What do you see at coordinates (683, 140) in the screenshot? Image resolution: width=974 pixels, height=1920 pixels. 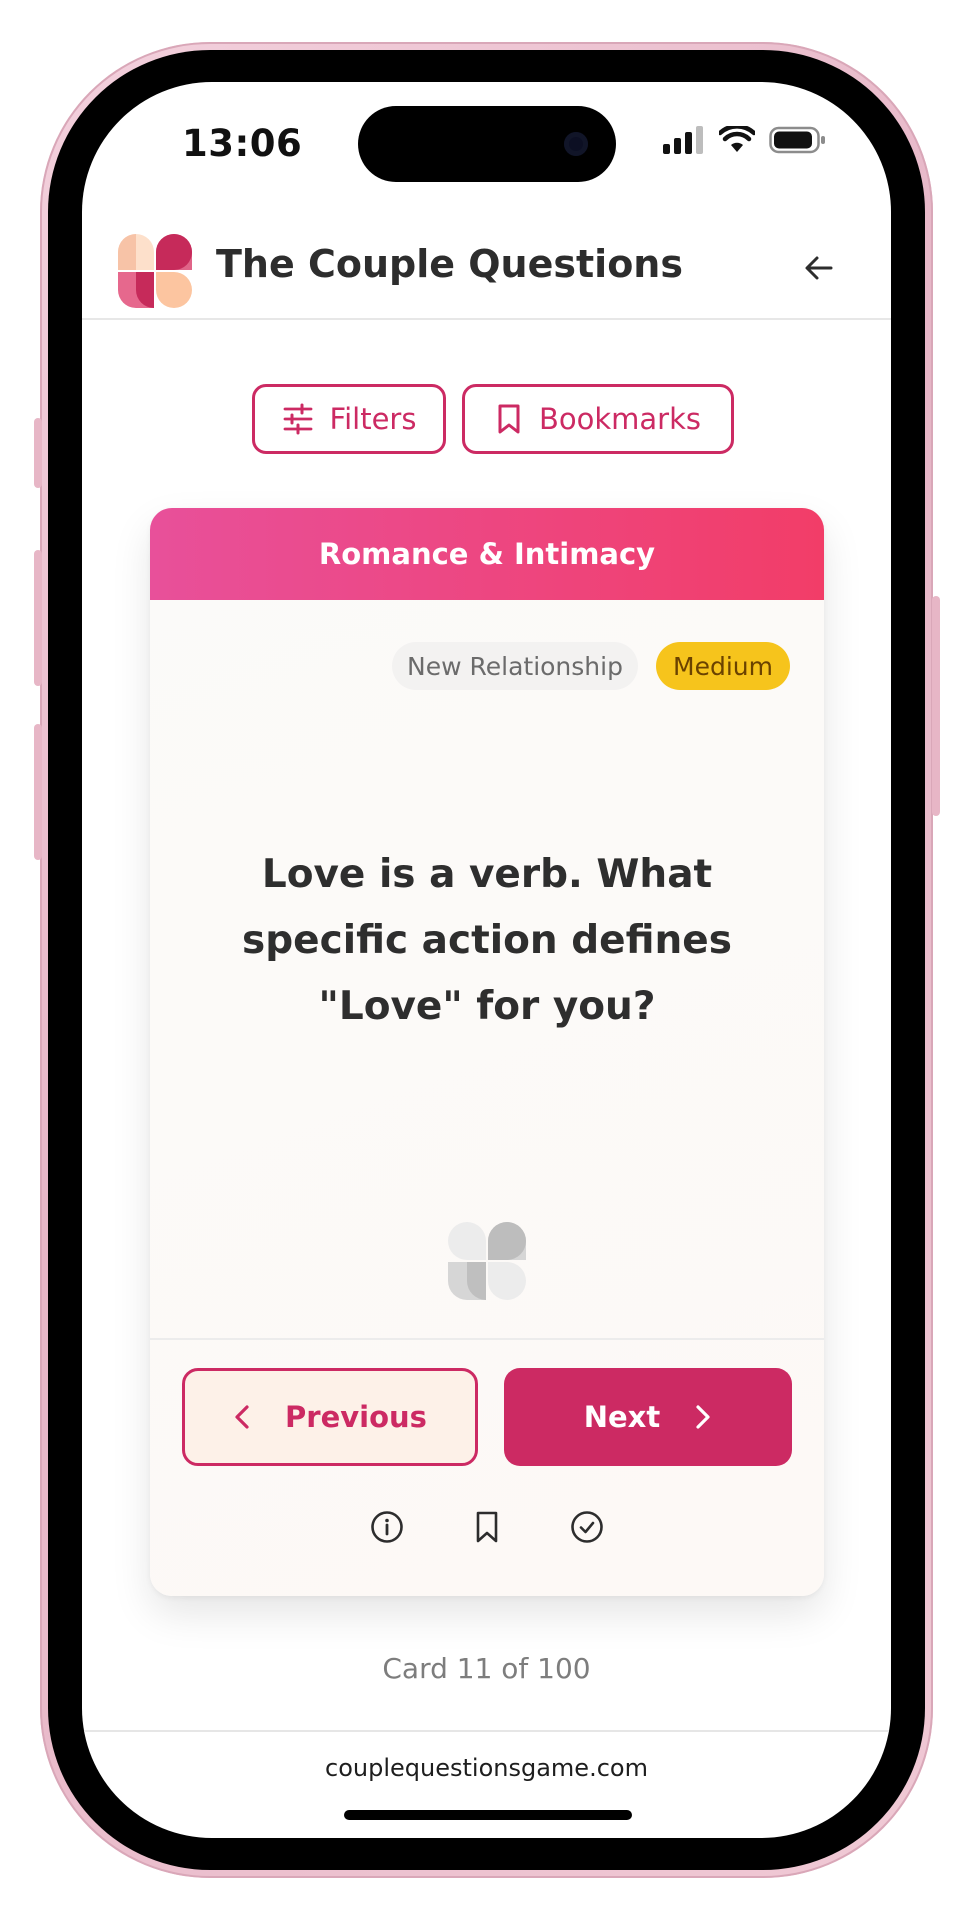 I see `signal-icon` at bounding box center [683, 140].